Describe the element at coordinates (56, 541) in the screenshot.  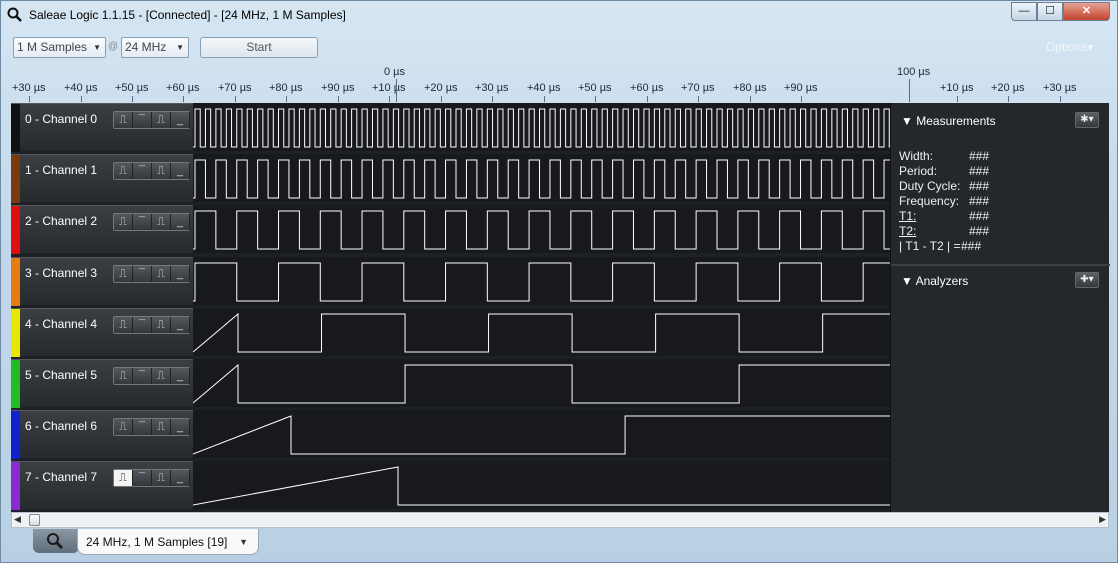
I see `search-tab` at that location.